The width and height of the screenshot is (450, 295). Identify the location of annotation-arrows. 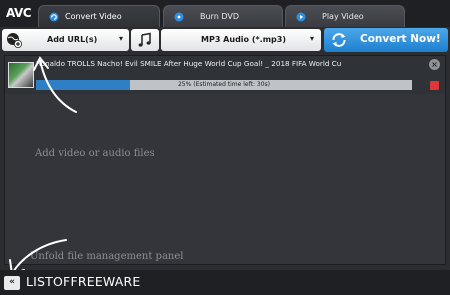
(43, 166).